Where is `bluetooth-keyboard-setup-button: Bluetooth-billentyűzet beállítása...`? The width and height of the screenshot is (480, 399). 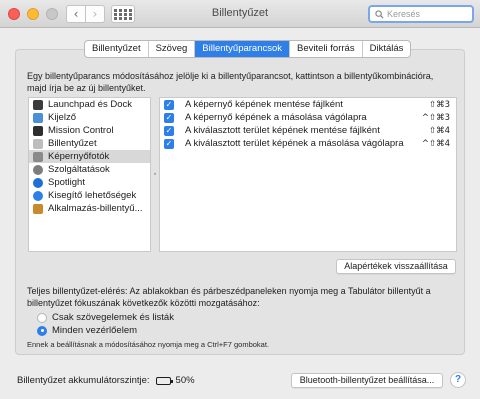
bluetooth-keyboard-setup-button: Bluetooth-billentyűzet beállítása... is located at coordinates (367, 380).